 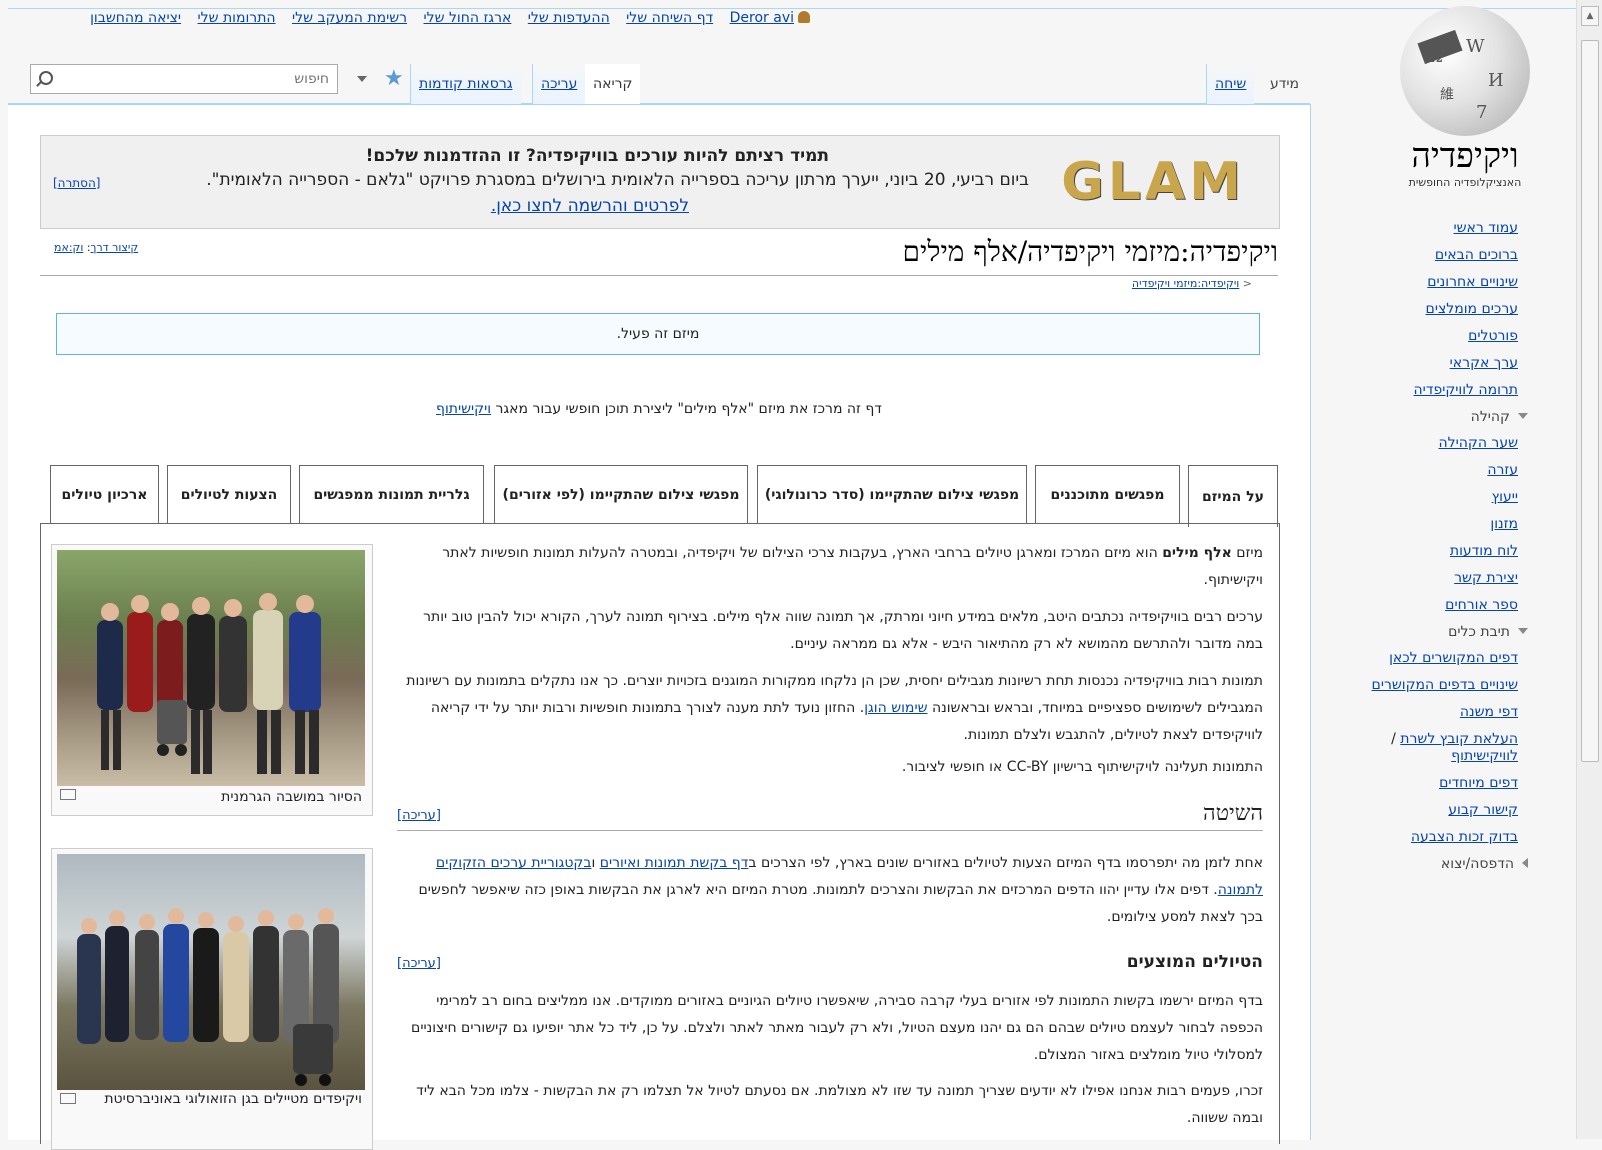 What do you see at coordinates (1418, 470) in the screenshot?
I see `sidebar-item-help: עזרה` at bounding box center [1418, 470].